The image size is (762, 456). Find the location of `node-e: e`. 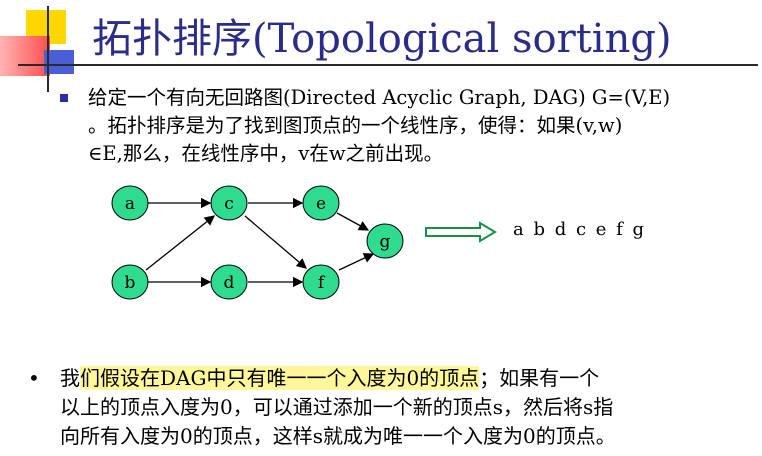

node-e: e is located at coordinates (321, 203).